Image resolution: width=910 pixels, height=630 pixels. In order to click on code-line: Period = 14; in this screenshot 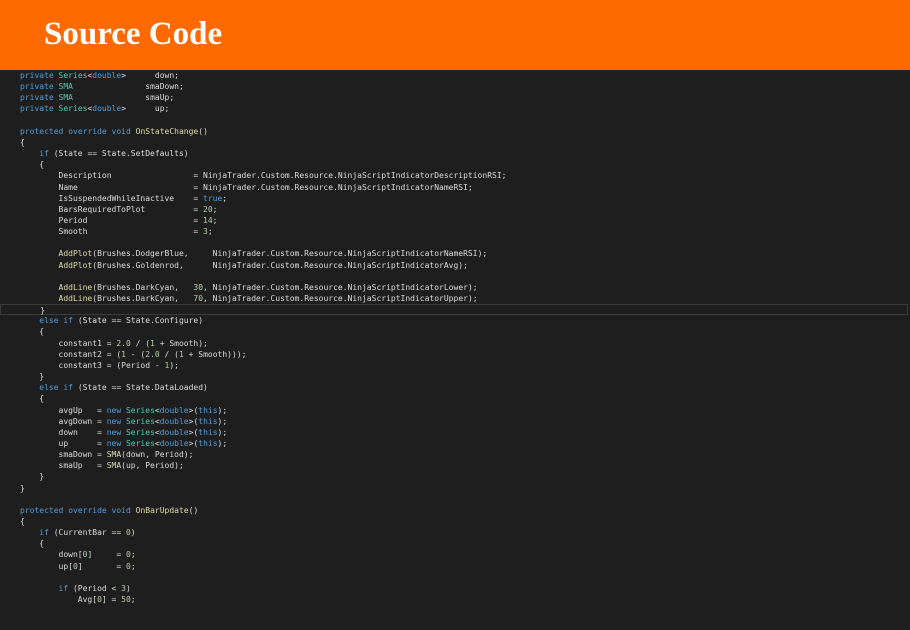, I will do `click(119, 220)`.